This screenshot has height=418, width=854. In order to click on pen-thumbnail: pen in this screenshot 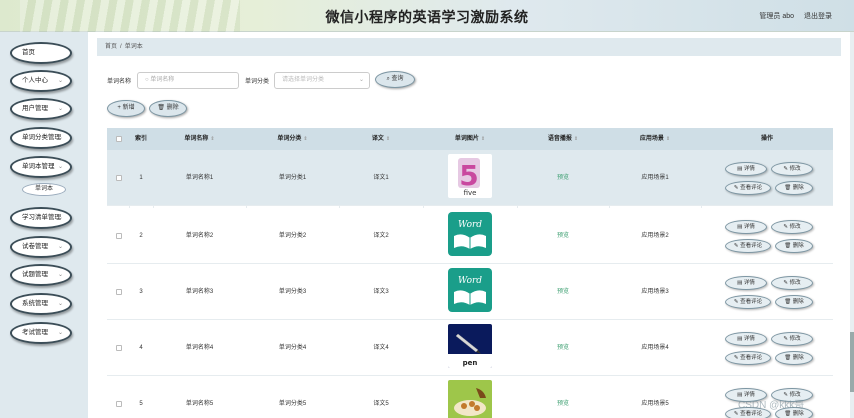, I will do `click(470, 346)`.